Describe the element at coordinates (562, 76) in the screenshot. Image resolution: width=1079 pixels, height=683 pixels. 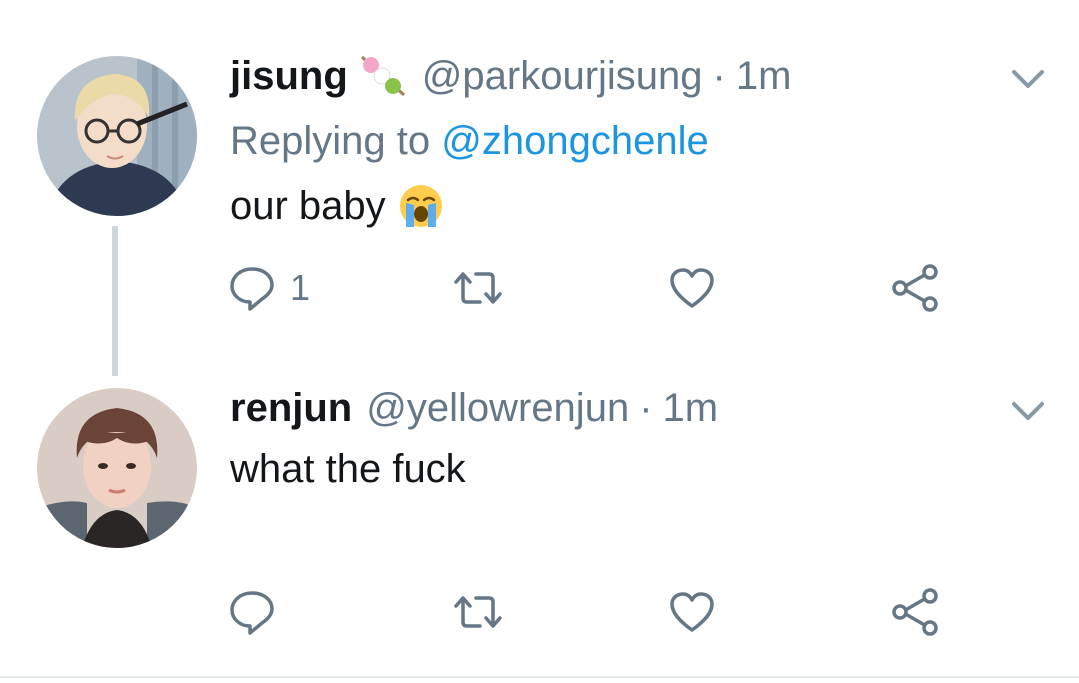
I see `user-handle: @parkourjisung` at that location.